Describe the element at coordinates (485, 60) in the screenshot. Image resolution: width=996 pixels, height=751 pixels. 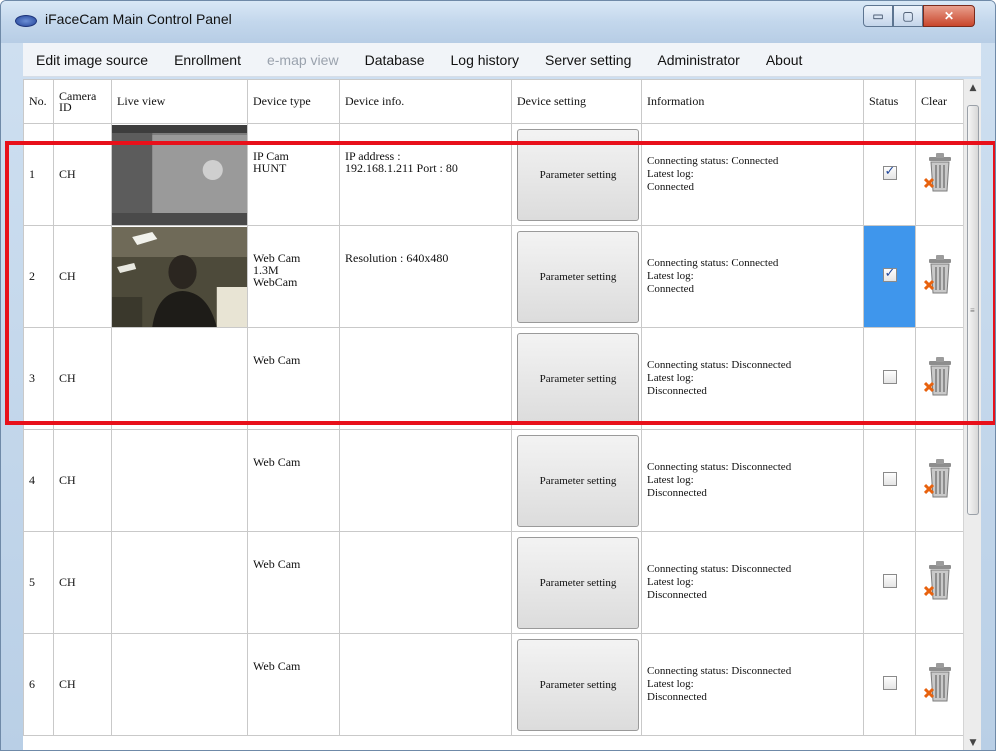
I see `menu-log-history: Log history` at that location.